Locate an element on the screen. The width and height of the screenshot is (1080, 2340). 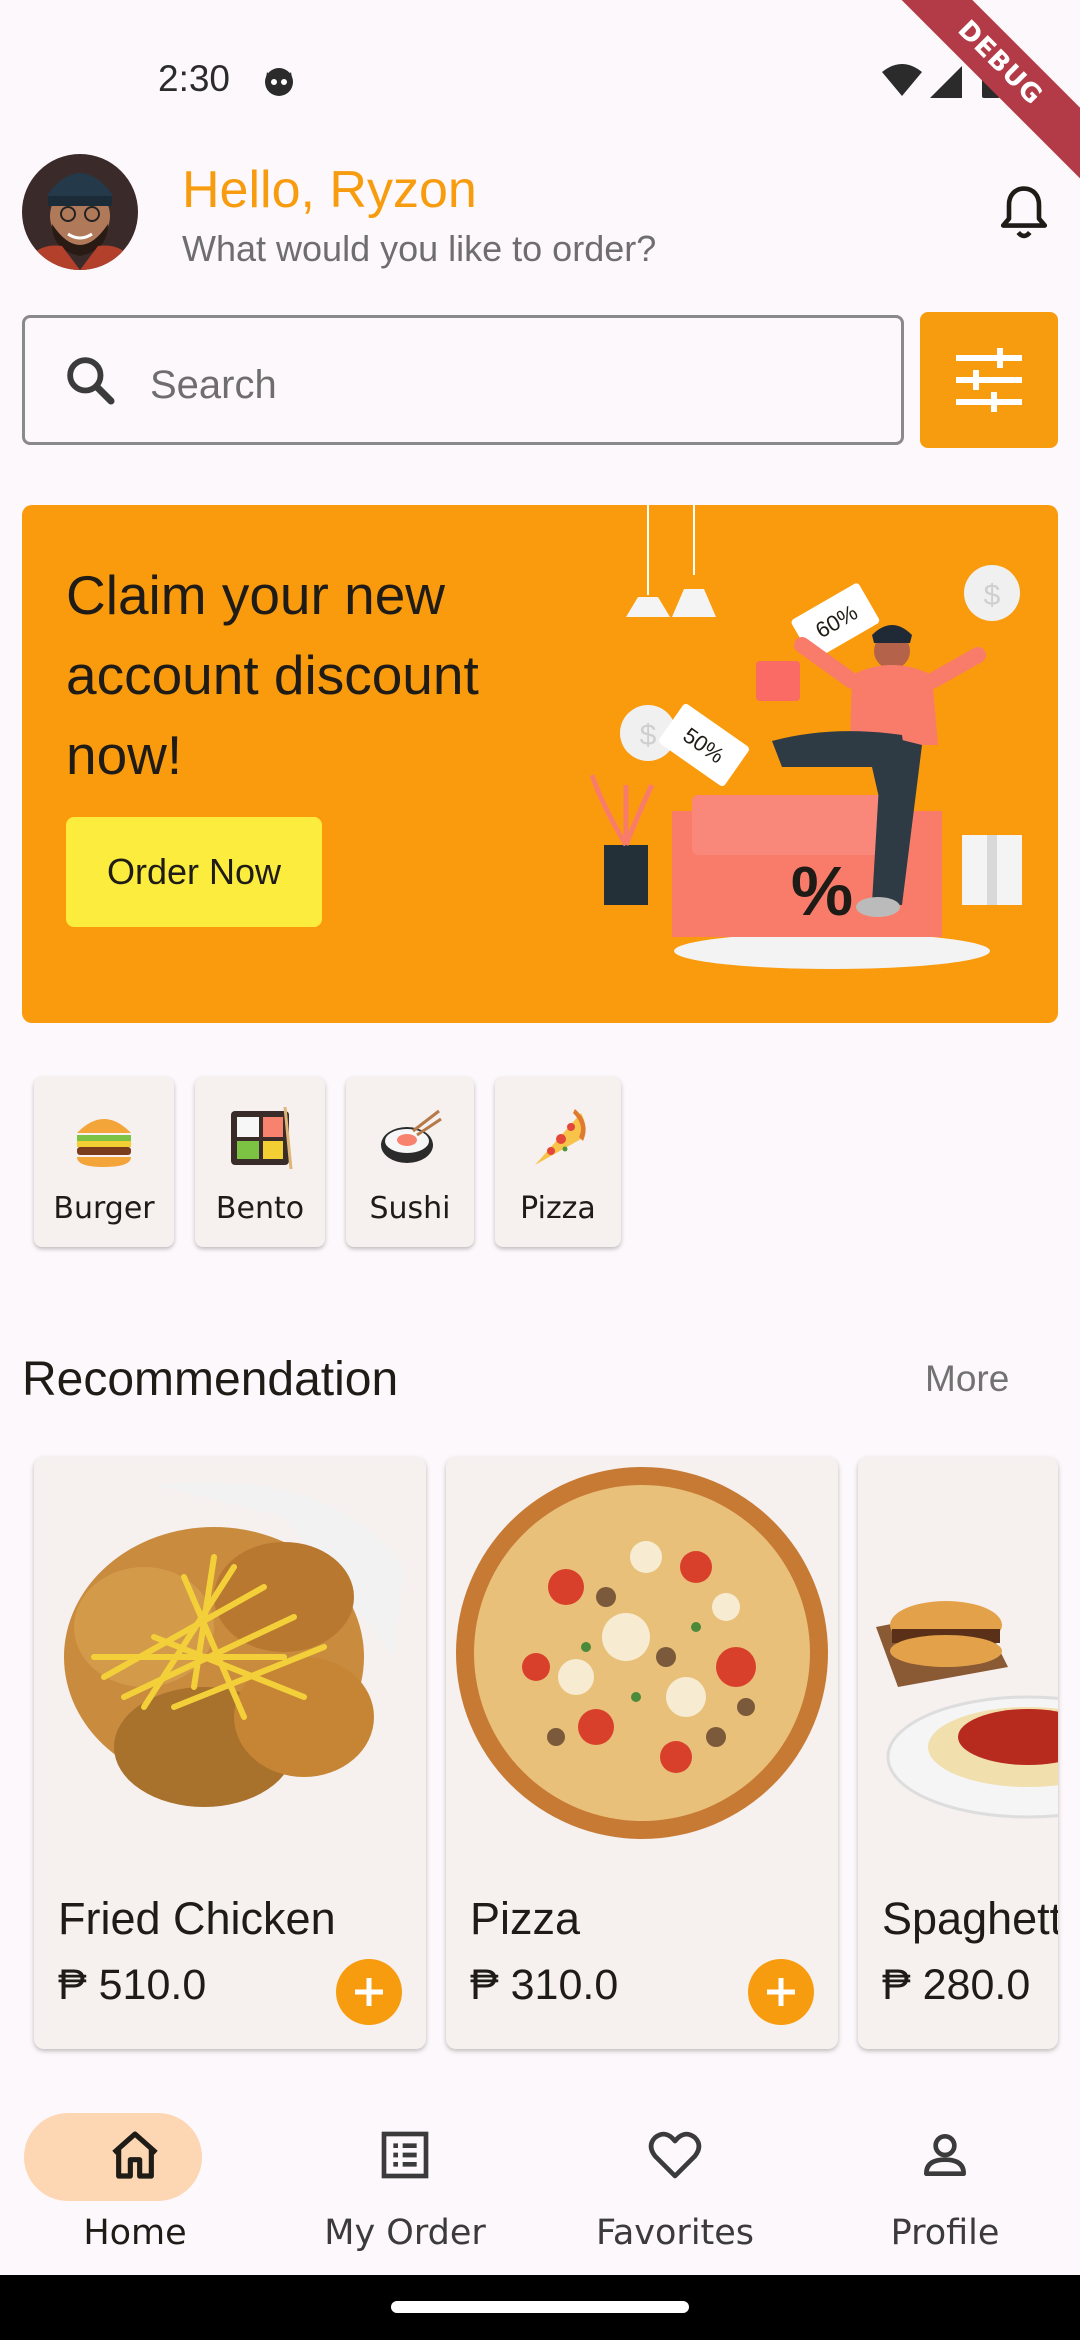
category-sushi: Sushi is located at coordinates (410, 1162).